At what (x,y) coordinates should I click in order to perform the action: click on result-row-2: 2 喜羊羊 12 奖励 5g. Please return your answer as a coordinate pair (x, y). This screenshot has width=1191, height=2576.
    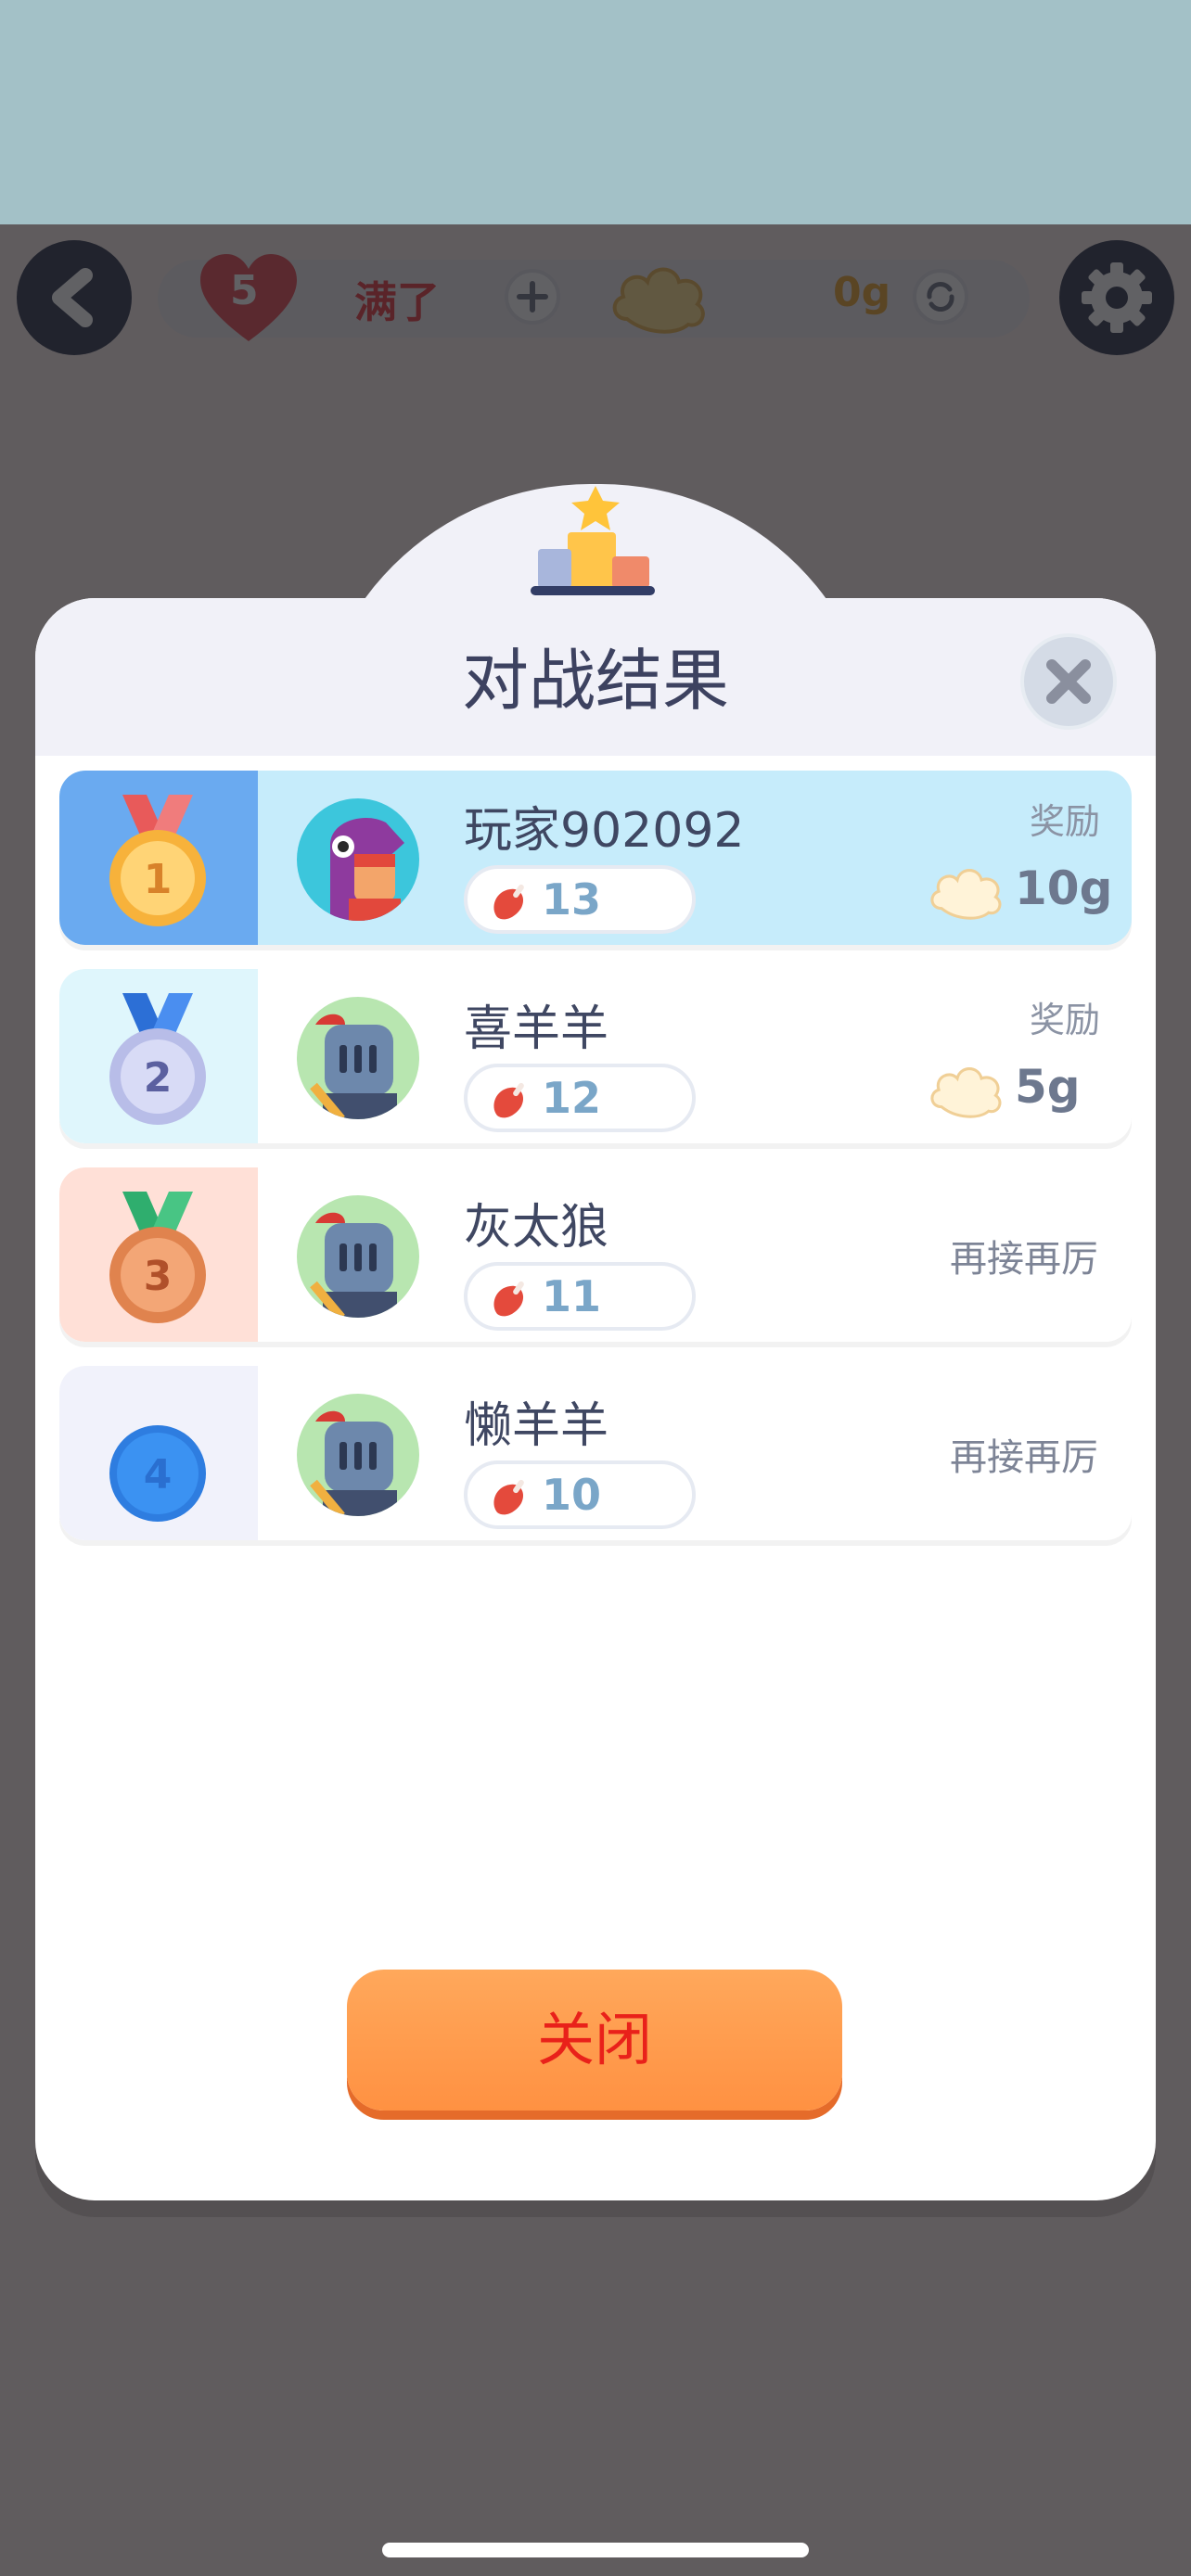
    Looking at the image, I should click on (595, 1056).